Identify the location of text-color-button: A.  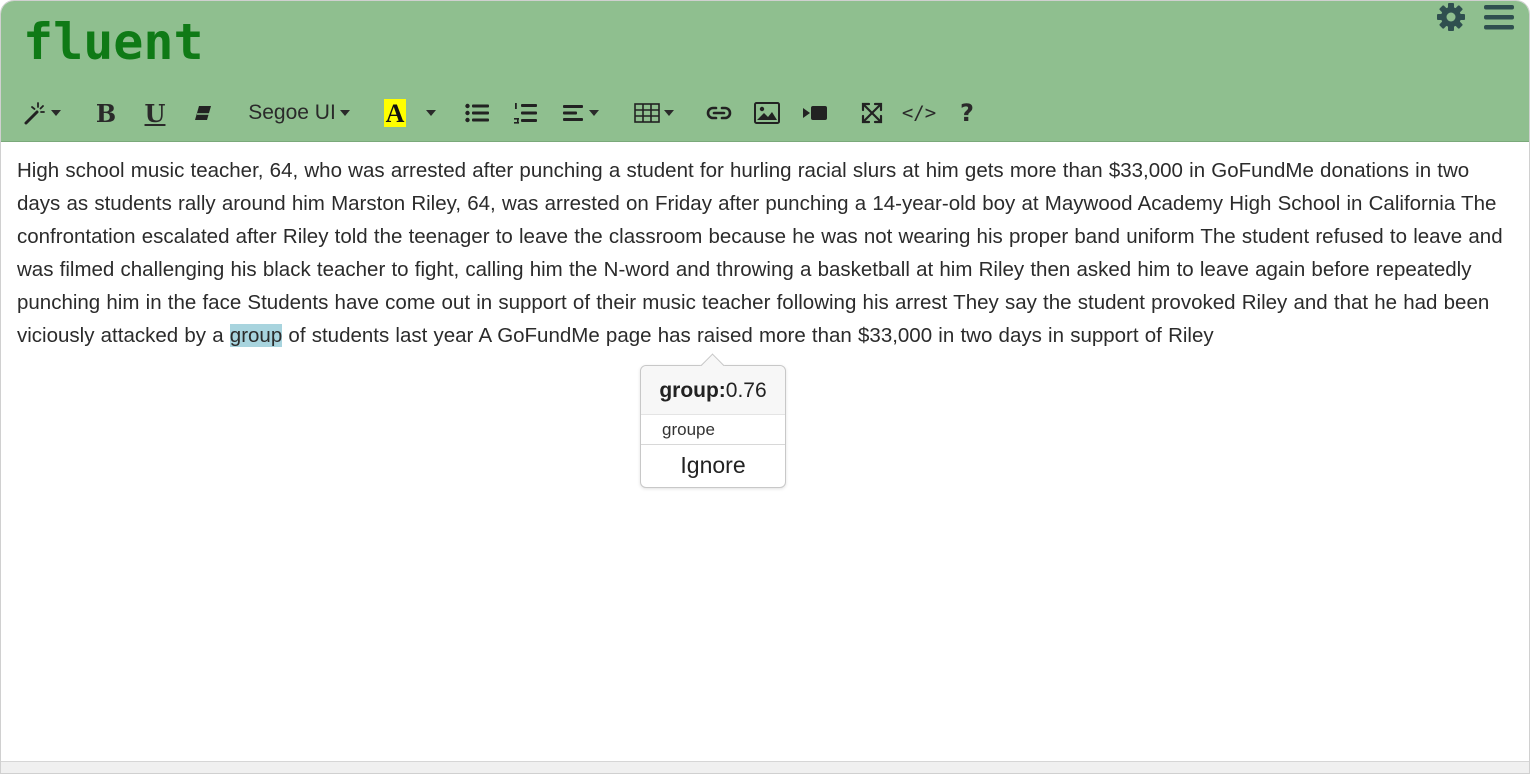
(395, 113).